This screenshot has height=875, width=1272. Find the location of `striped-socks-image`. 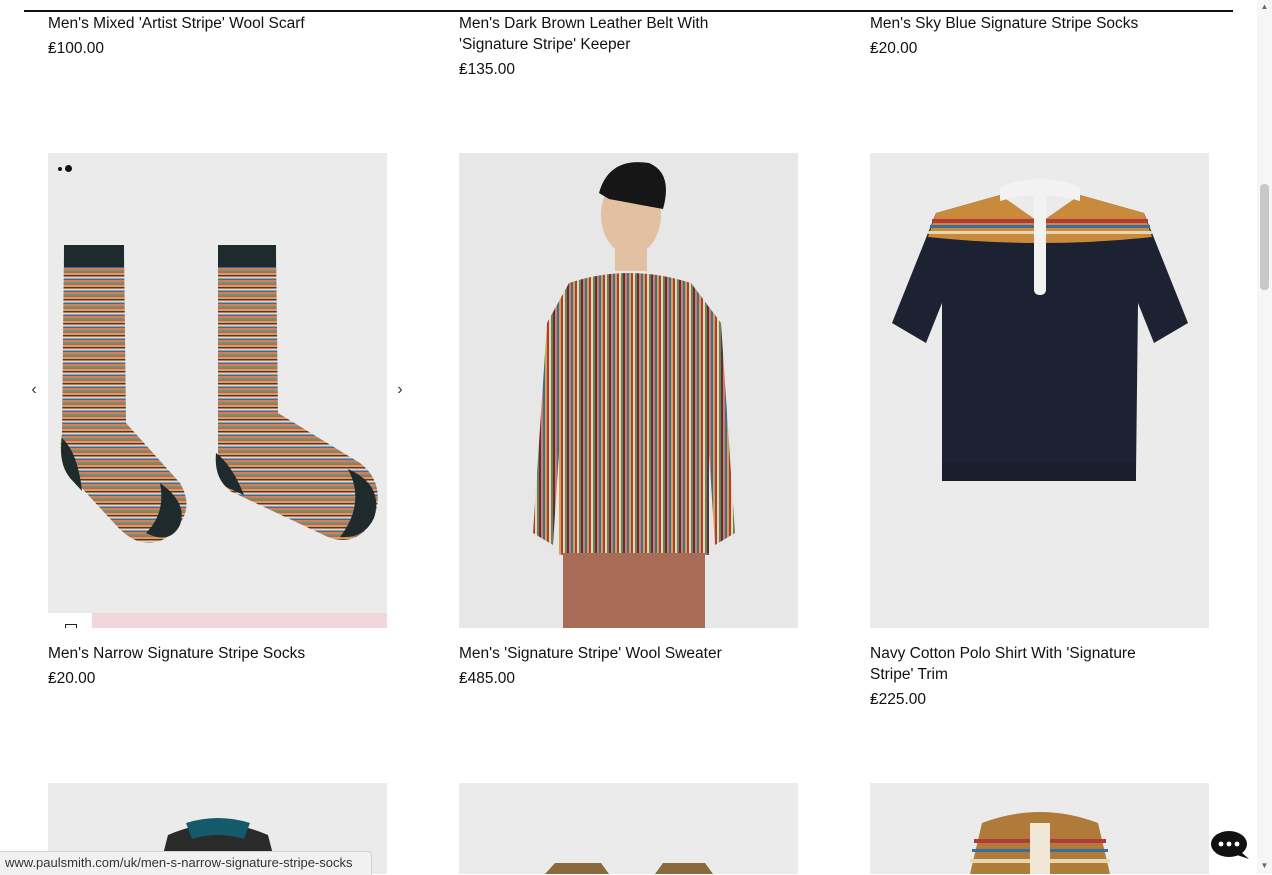

striped-socks-image is located at coordinates (219, 394).